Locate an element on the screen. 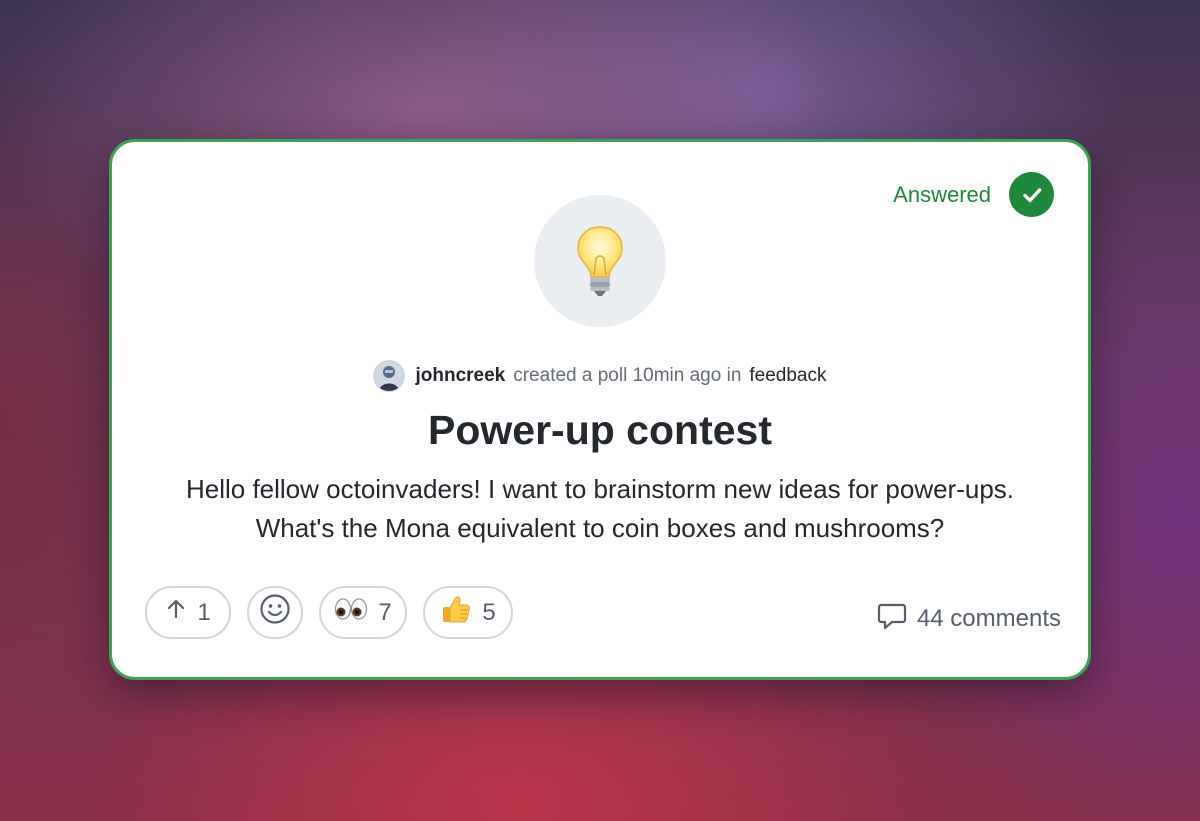 The image size is (1200, 821). discussion-emoji is located at coordinates (600, 261).